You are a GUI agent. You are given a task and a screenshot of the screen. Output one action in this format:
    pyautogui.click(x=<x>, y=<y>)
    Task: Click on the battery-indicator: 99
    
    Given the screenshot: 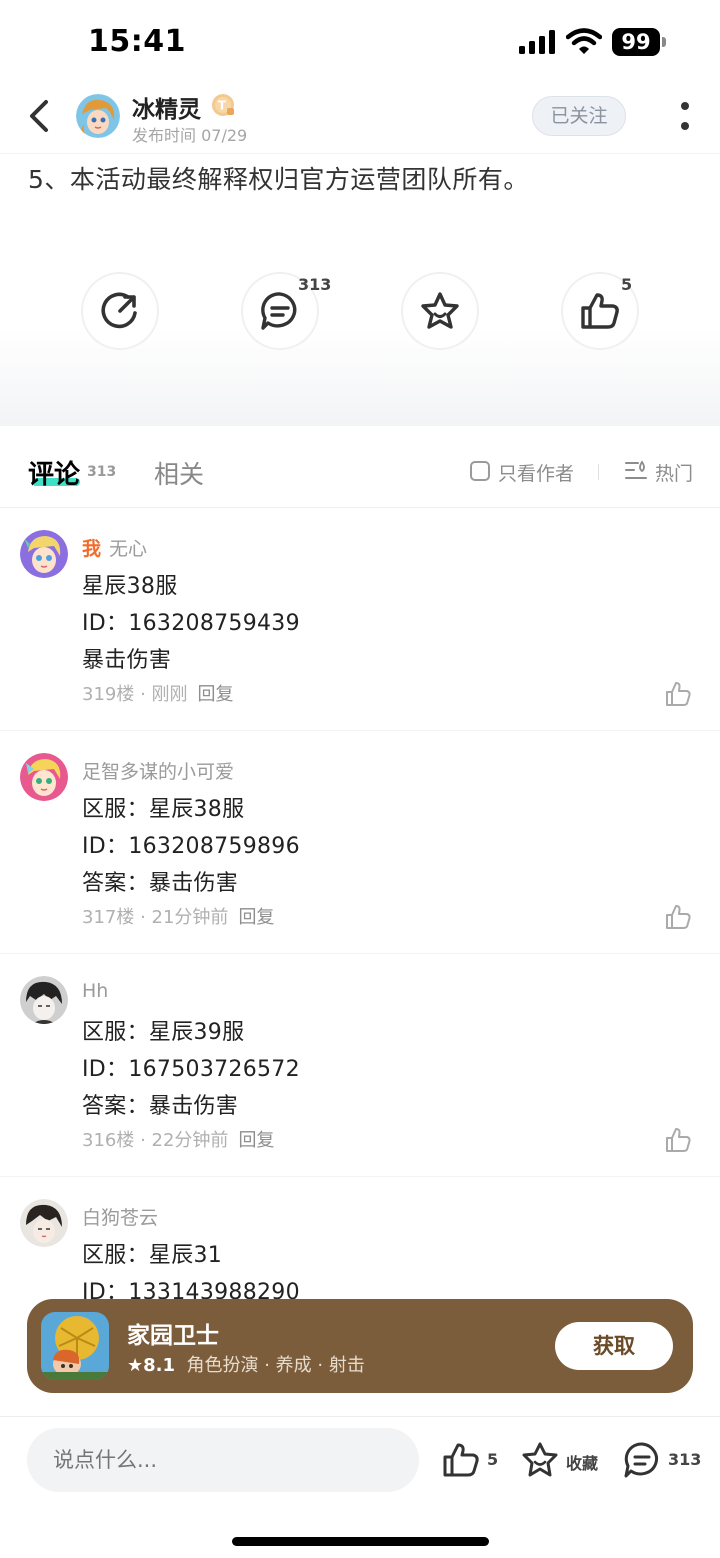 What is the action you would take?
    pyautogui.click(x=639, y=42)
    